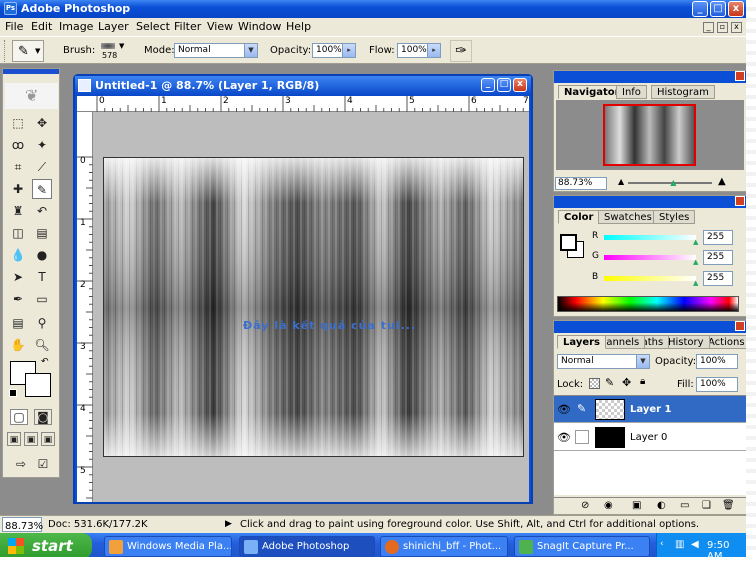  Describe the element at coordinates (42, 345) in the screenshot. I see `zoom-tool-icon: 🔍︎` at that location.